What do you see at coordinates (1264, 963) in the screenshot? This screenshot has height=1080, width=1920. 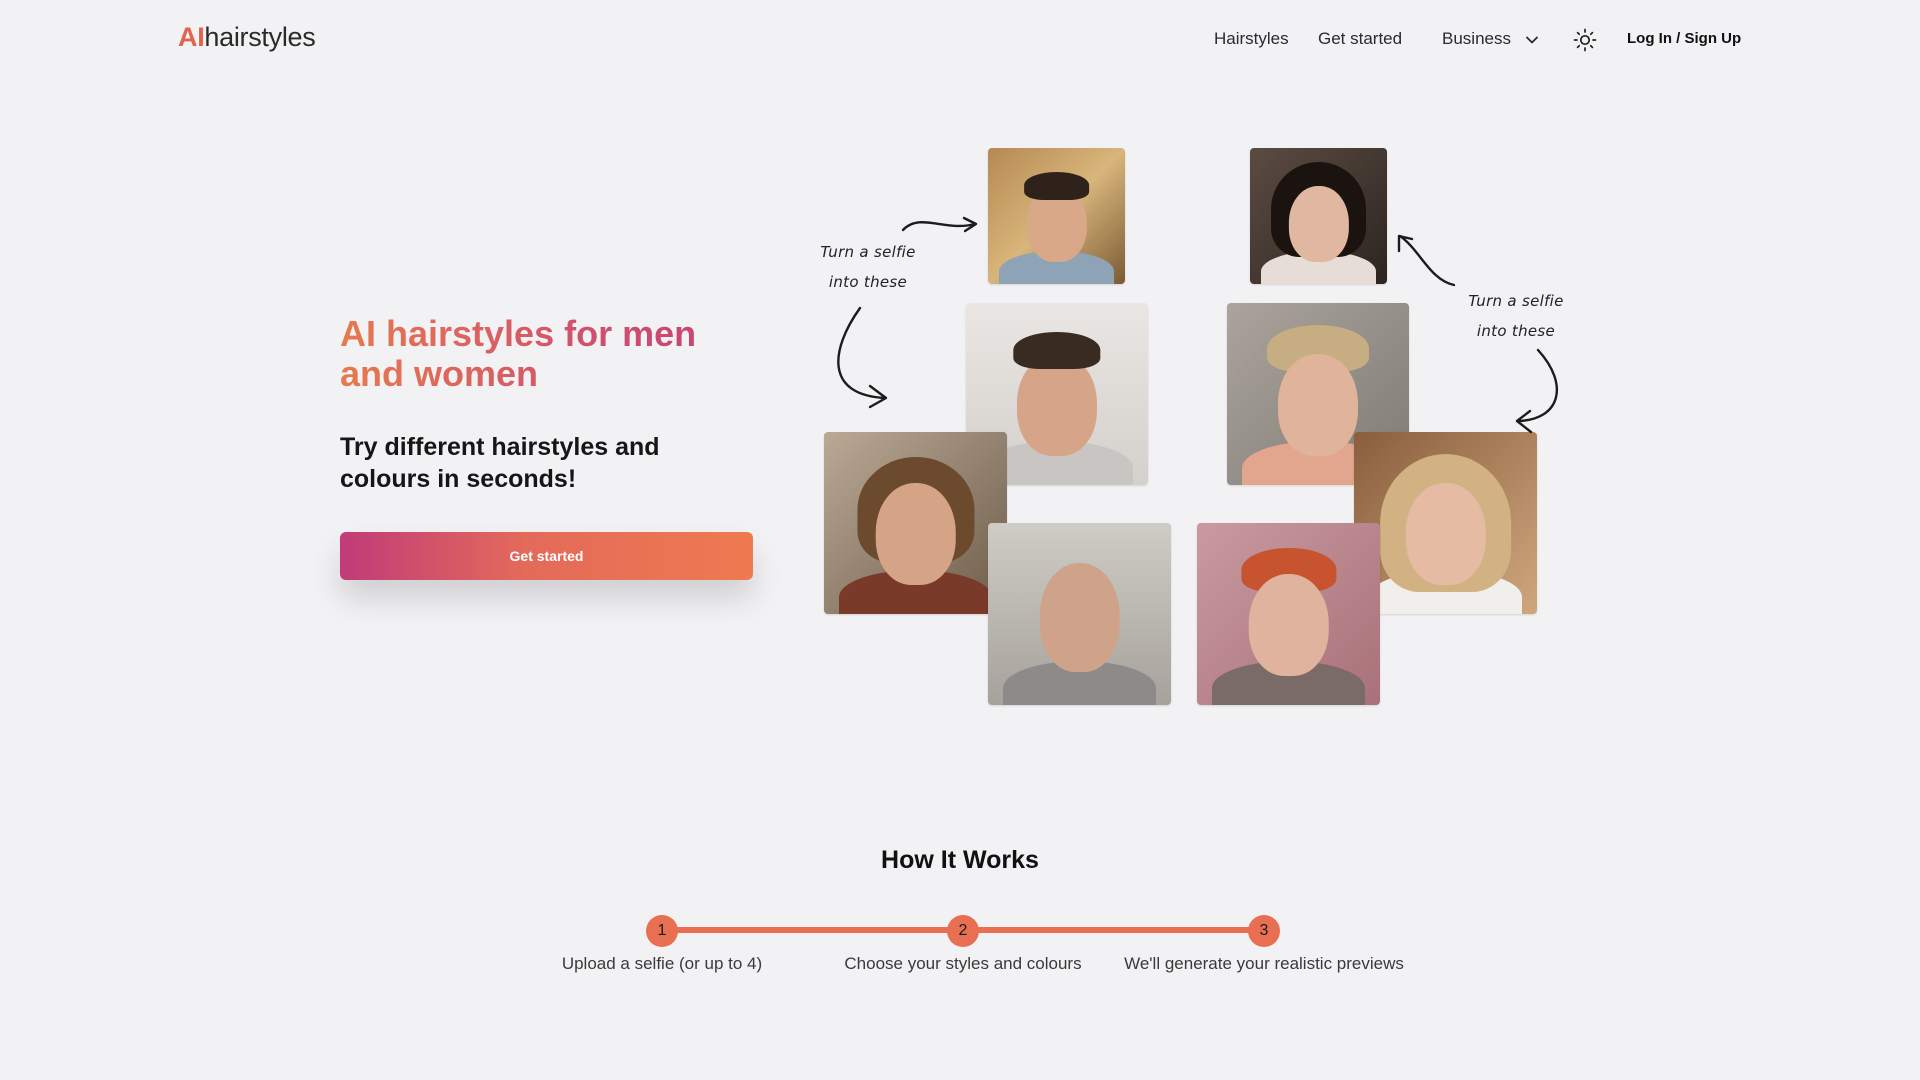 I see `step-3-label: We'll generate your realistic previews` at bounding box center [1264, 963].